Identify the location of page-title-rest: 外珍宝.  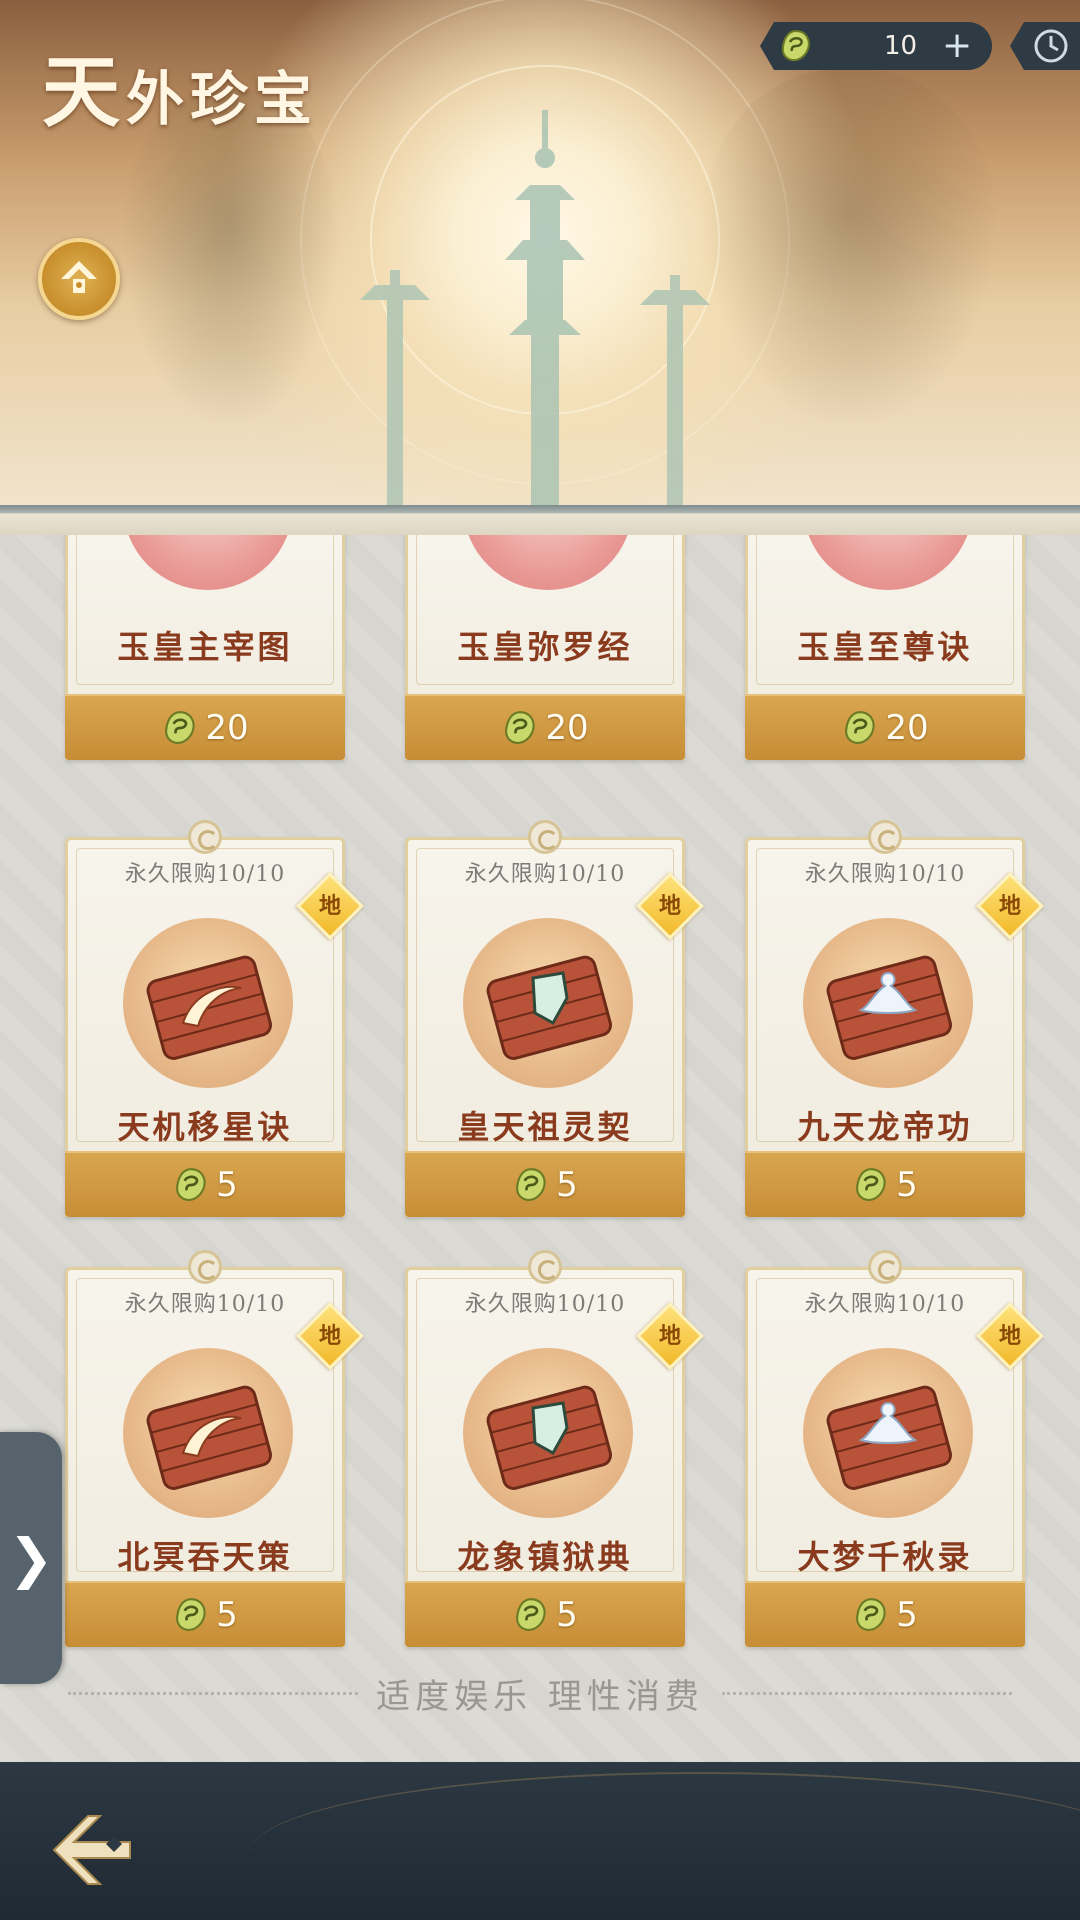
(222, 99).